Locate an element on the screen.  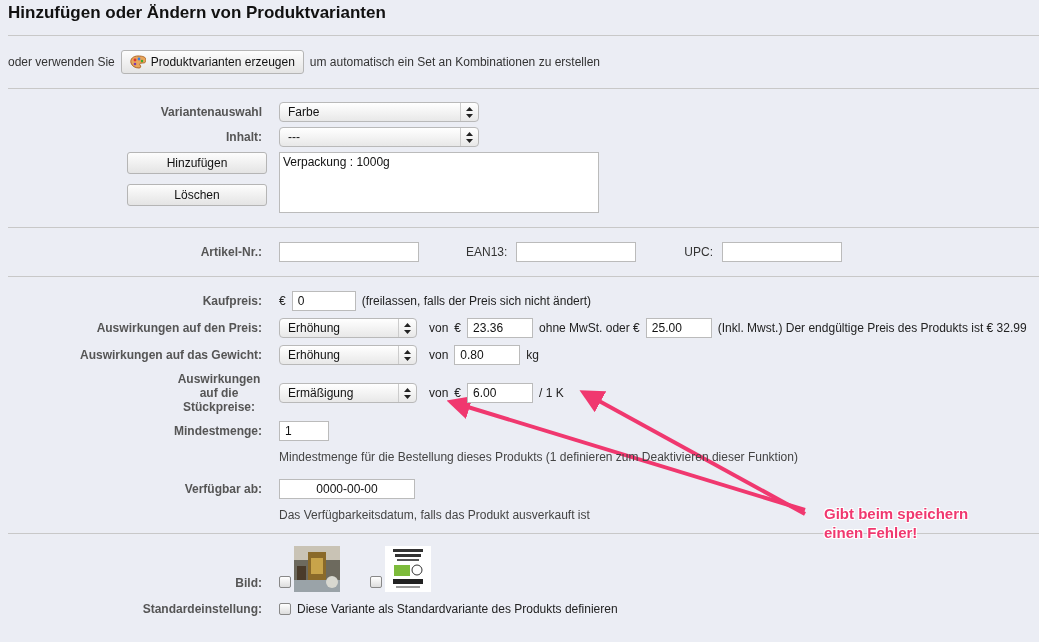
annotation-text: Gibt beim speichern einen Fehler! is located at coordinates (896, 523).